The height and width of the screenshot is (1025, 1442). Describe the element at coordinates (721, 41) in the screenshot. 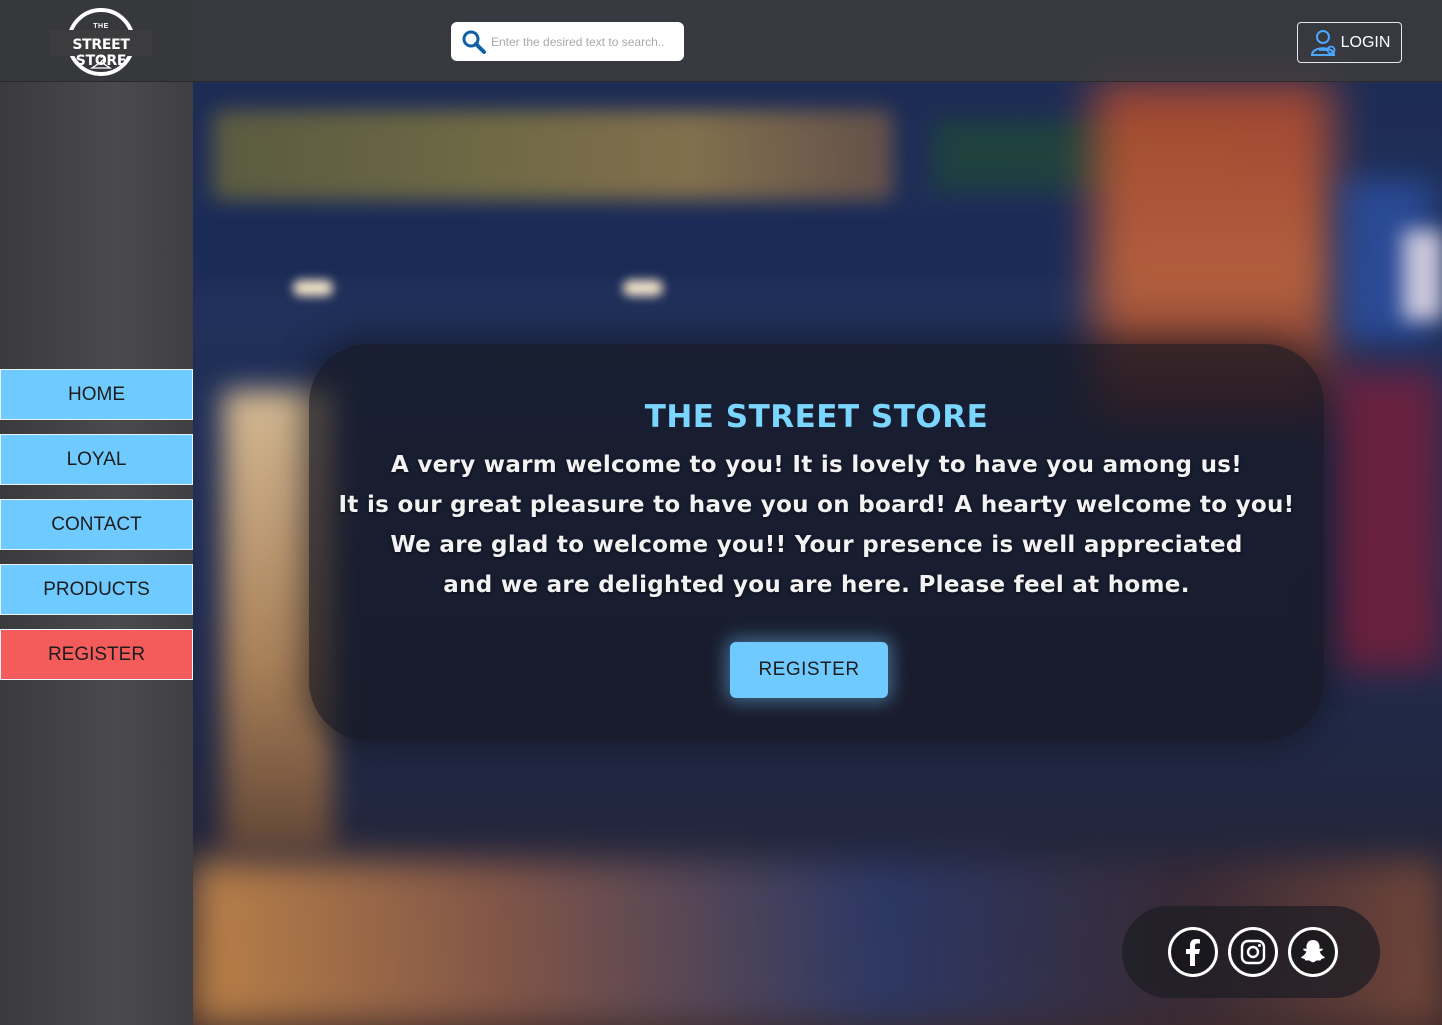

I see `top-bar: THE STREET STORE LOGIN` at that location.